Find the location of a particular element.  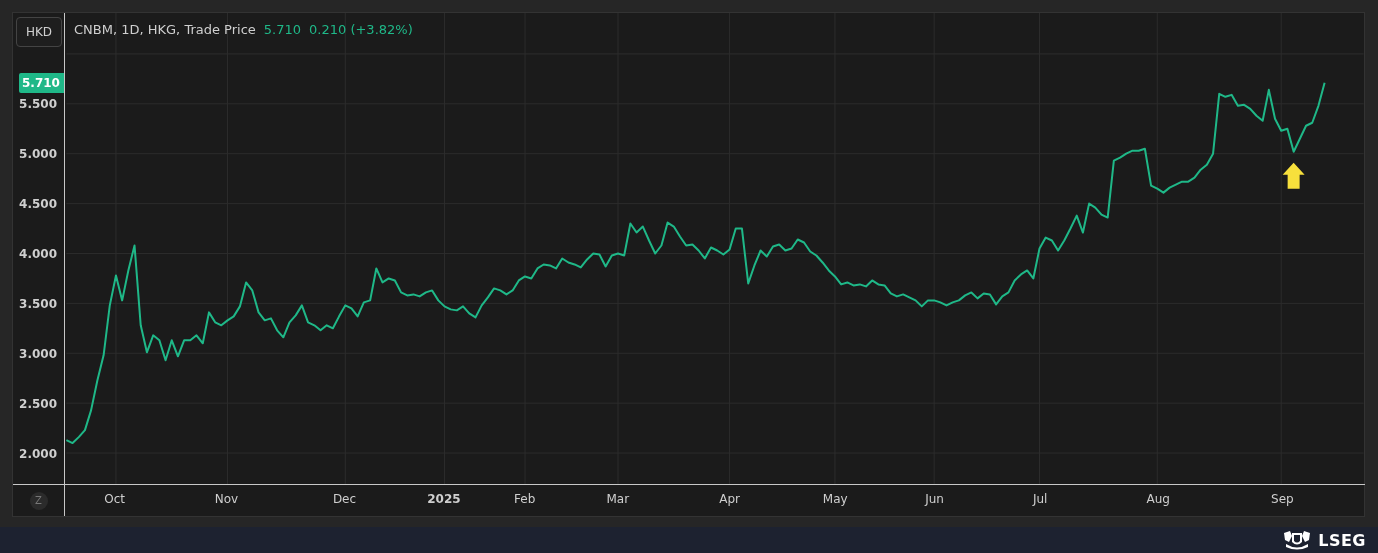

arrow-icon is located at coordinates (1293, 175).